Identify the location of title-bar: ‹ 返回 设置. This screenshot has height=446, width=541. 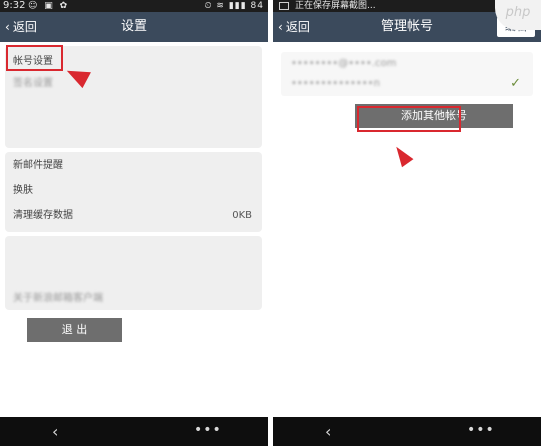
(134, 27).